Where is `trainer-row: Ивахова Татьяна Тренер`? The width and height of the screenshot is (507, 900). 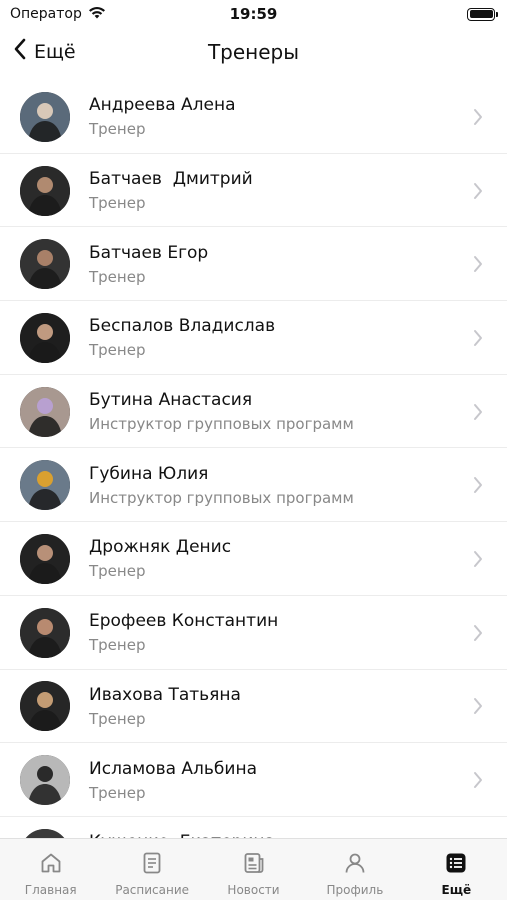 trainer-row: Ивахова Татьяна Тренер is located at coordinates (253, 707).